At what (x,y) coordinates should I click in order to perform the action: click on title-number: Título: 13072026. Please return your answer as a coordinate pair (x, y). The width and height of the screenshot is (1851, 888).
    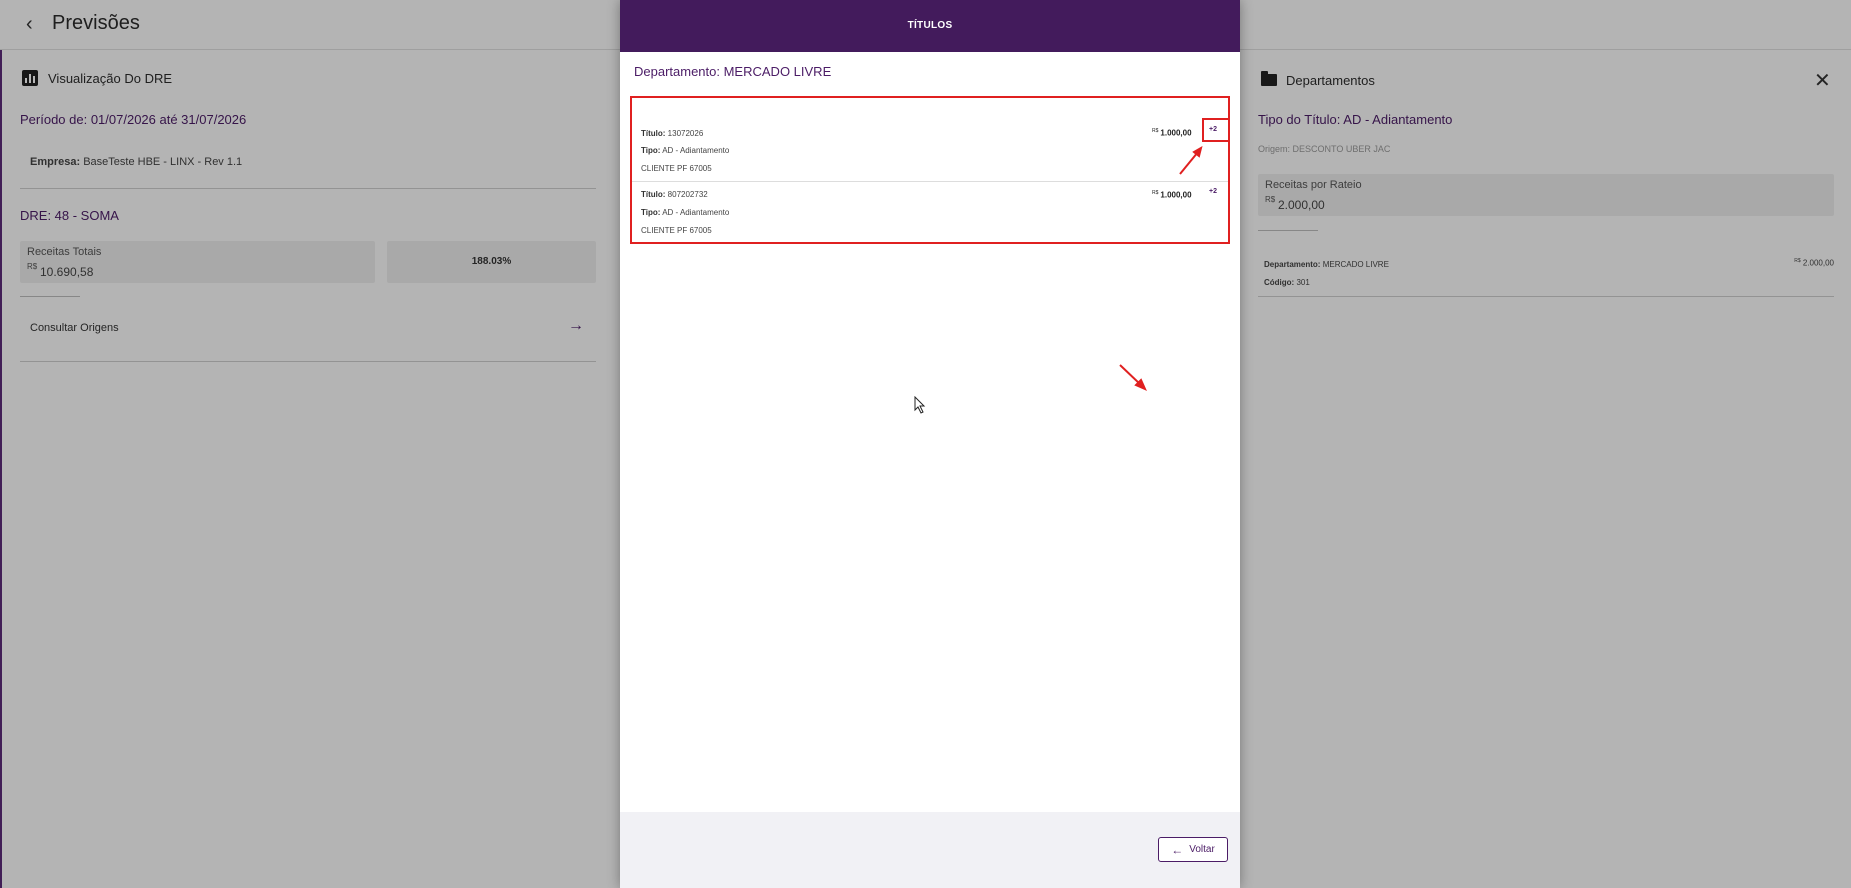
    Looking at the image, I should click on (672, 133).